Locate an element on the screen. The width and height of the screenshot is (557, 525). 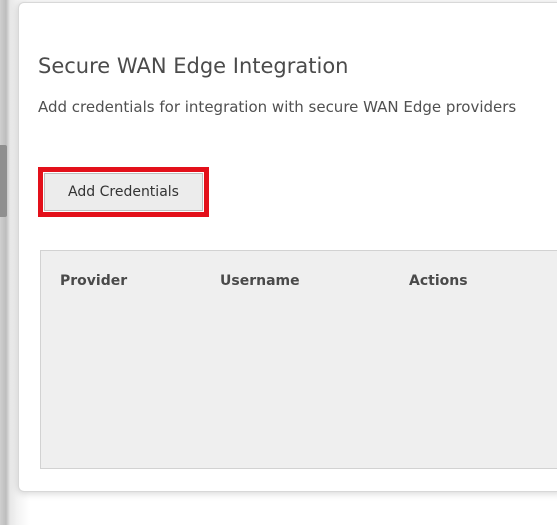
column-header-username: Username is located at coordinates (260, 281).